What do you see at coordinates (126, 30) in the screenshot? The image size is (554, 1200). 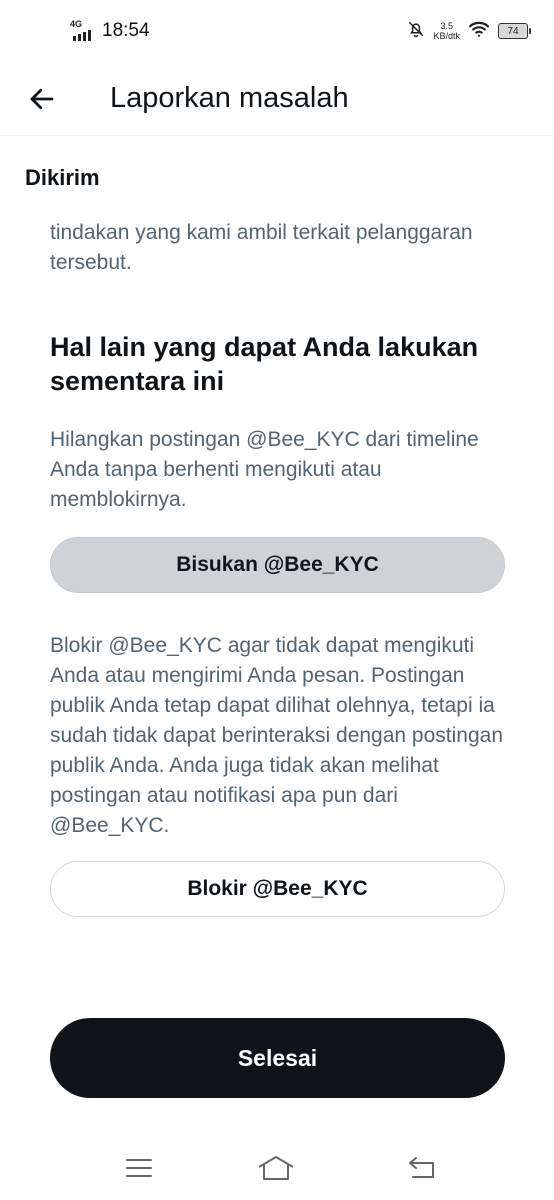 I see `clock: 18:54` at bounding box center [126, 30].